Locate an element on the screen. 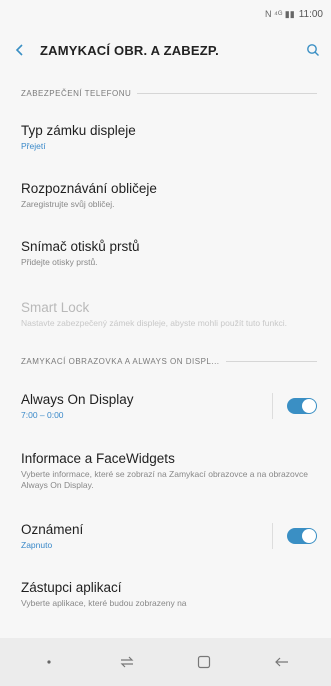  section-header-phone-security: ZABEZPEČENÍ TELEFONU is located at coordinates (165, 93).